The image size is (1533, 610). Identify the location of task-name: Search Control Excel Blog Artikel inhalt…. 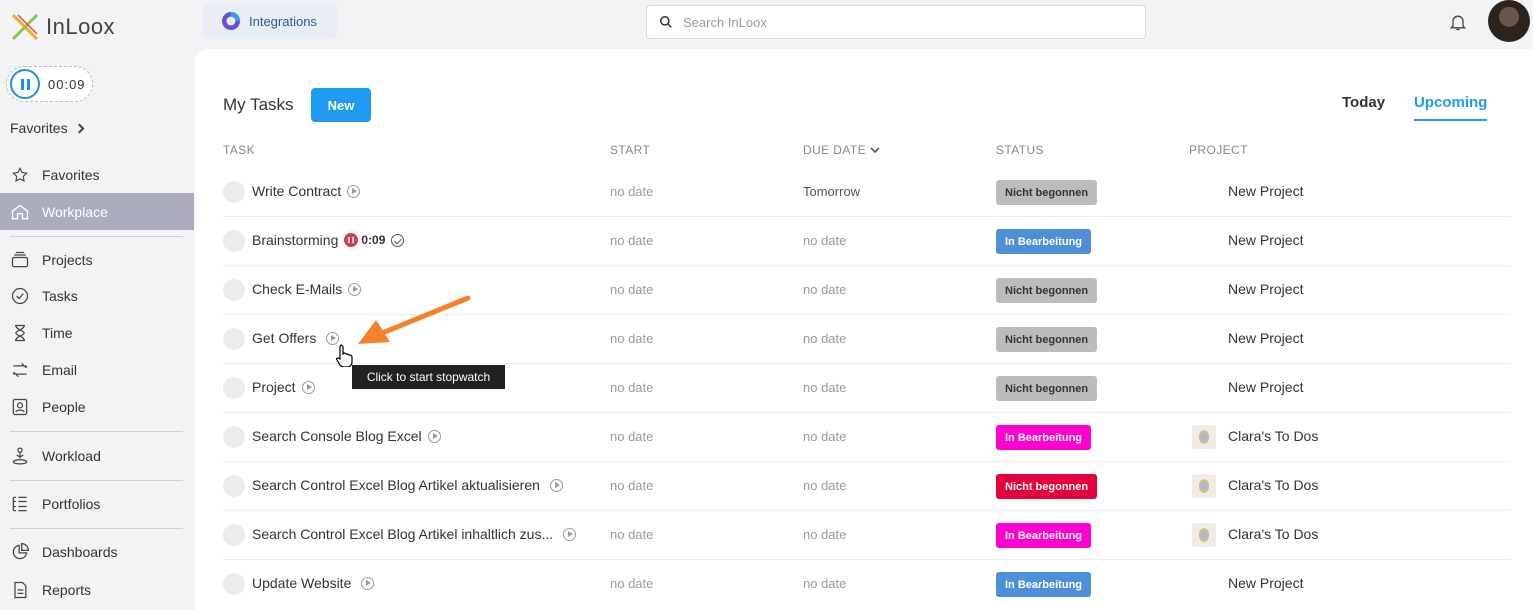
(402, 534).